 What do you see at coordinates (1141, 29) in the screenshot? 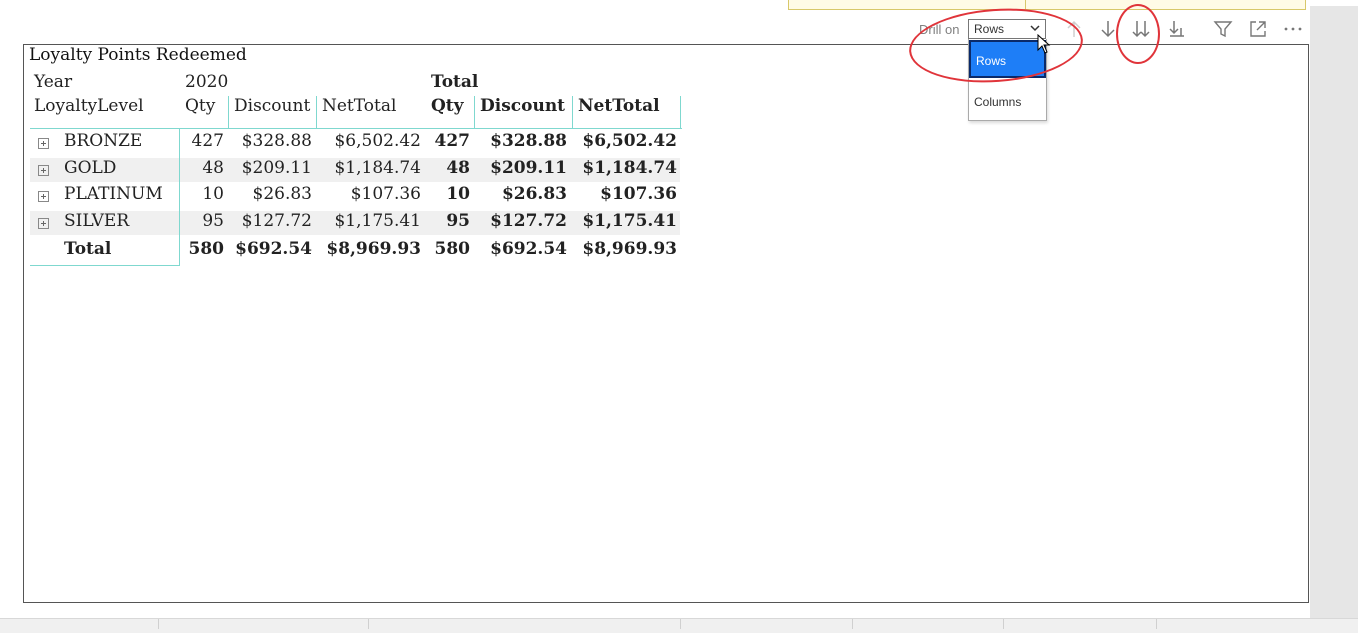
I see `expand-next-level-icon` at bounding box center [1141, 29].